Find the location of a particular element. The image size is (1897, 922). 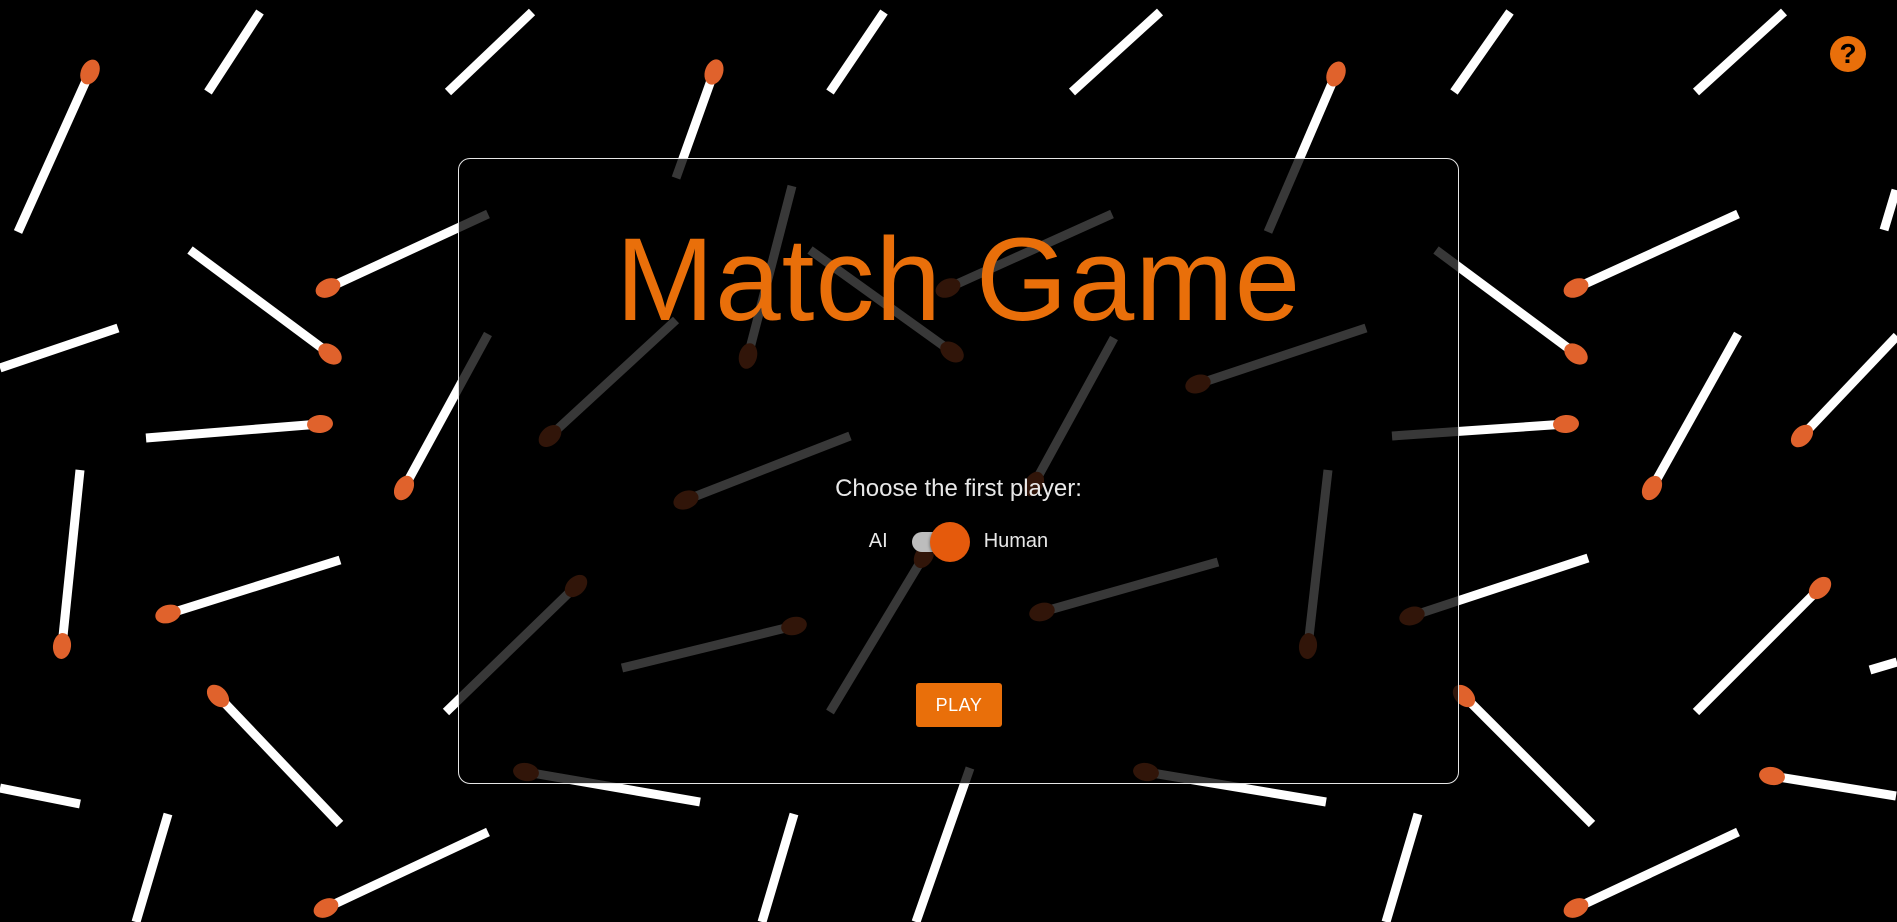

option-human-label: Human is located at coordinates (1016, 541).